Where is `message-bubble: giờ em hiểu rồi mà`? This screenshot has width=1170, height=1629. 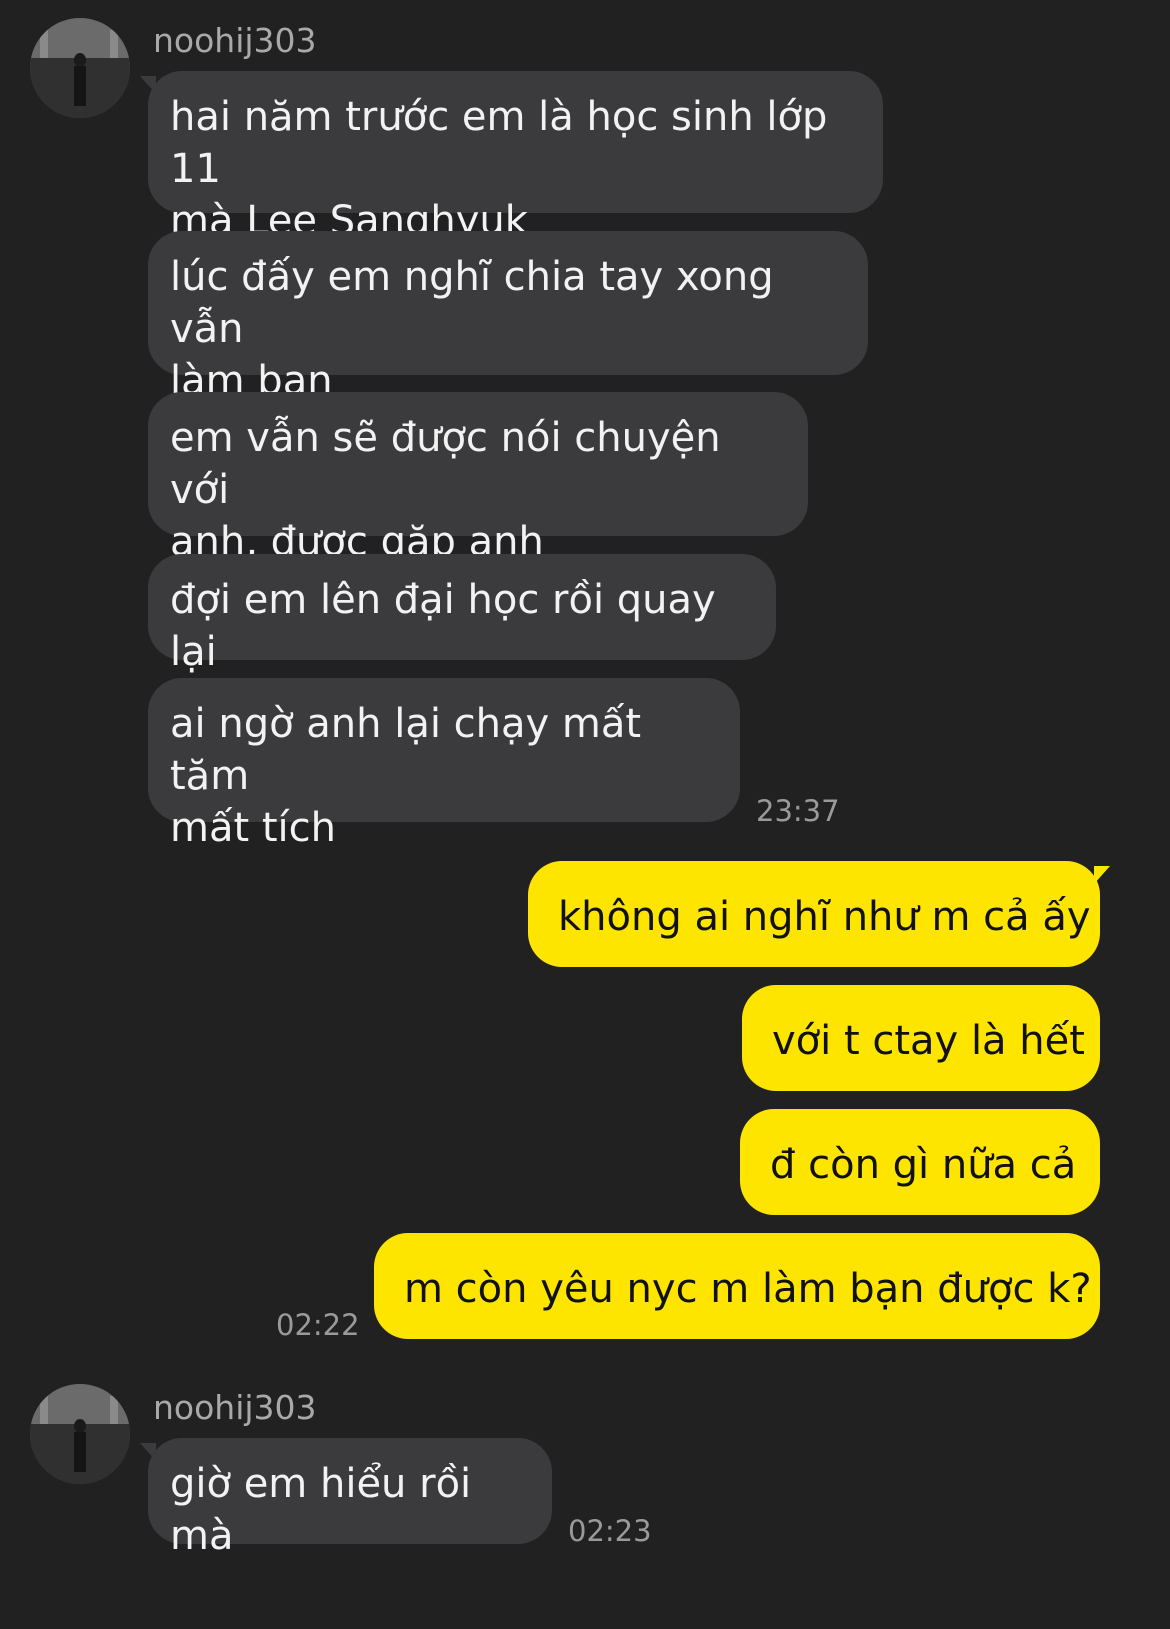
message-bubble: giờ em hiểu rồi mà is located at coordinates (350, 1498).